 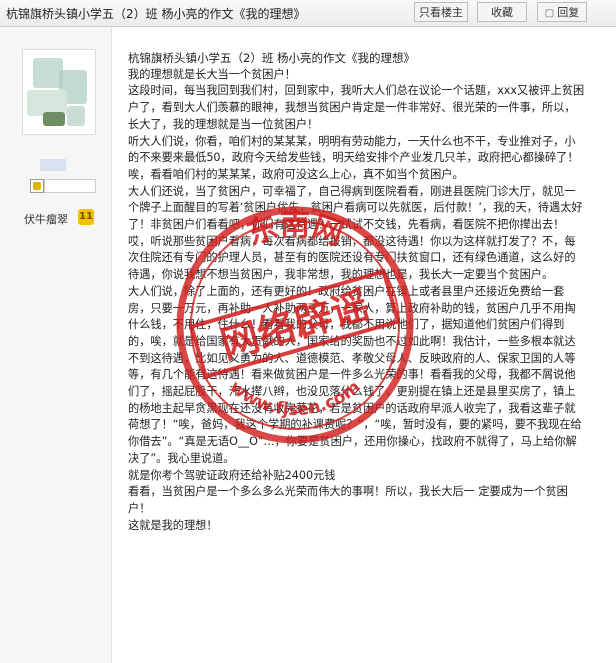 What do you see at coordinates (156, 14) in the screenshot?
I see `post-title: 杭锦旗桥头镇小学五（2）班 杨小亮的作文《我的理想》` at bounding box center [156, 14].